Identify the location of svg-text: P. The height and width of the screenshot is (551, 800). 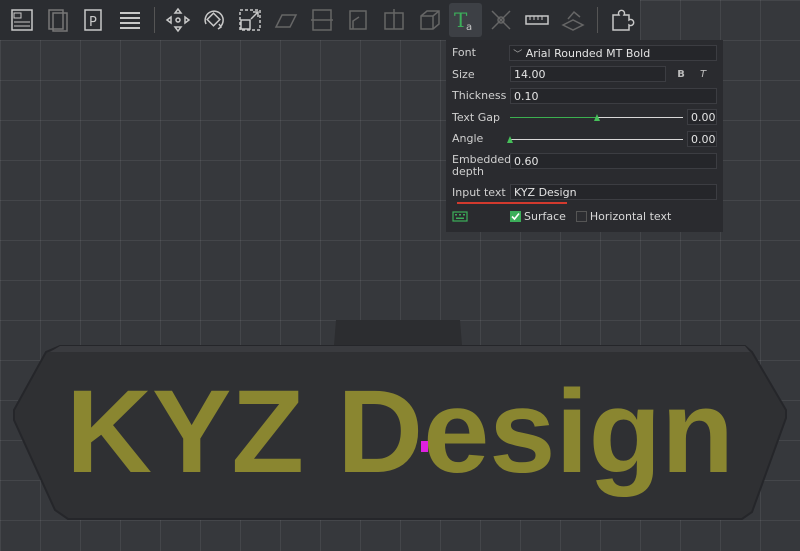
(93, 22).